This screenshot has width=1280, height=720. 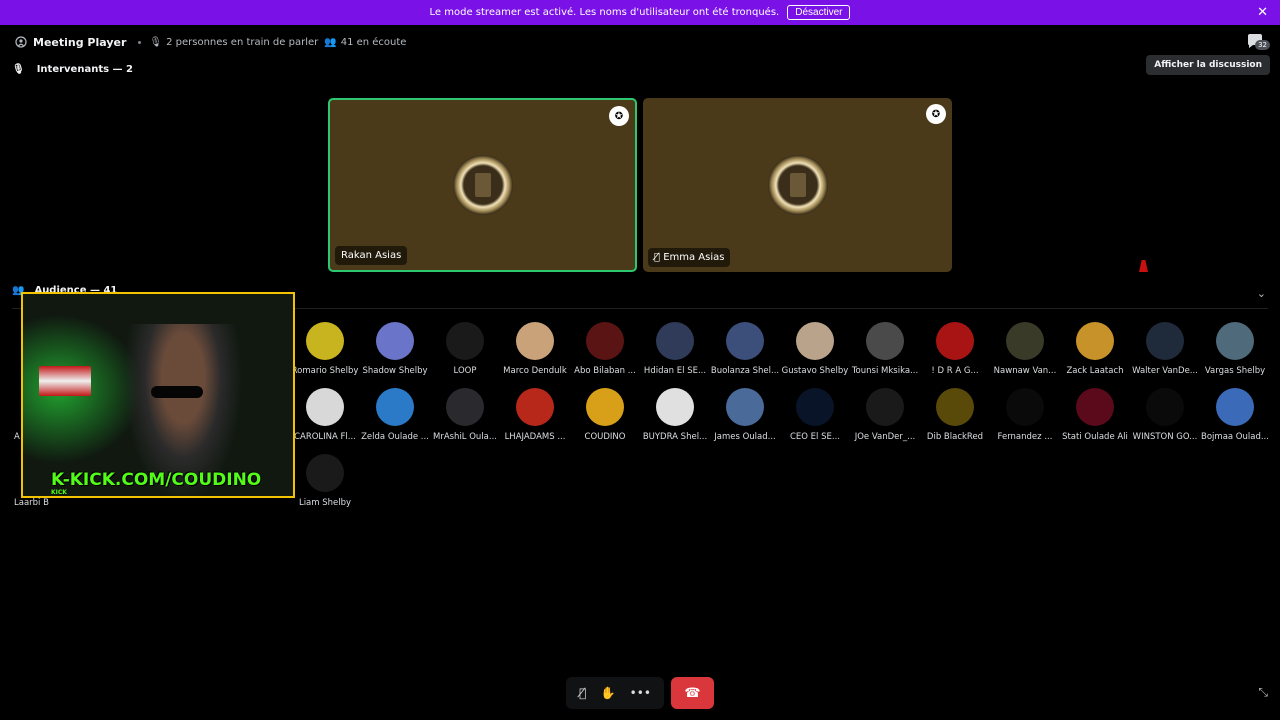 I want to click on audience-member: Gustavo Shelby, so click(x=815, y=349).